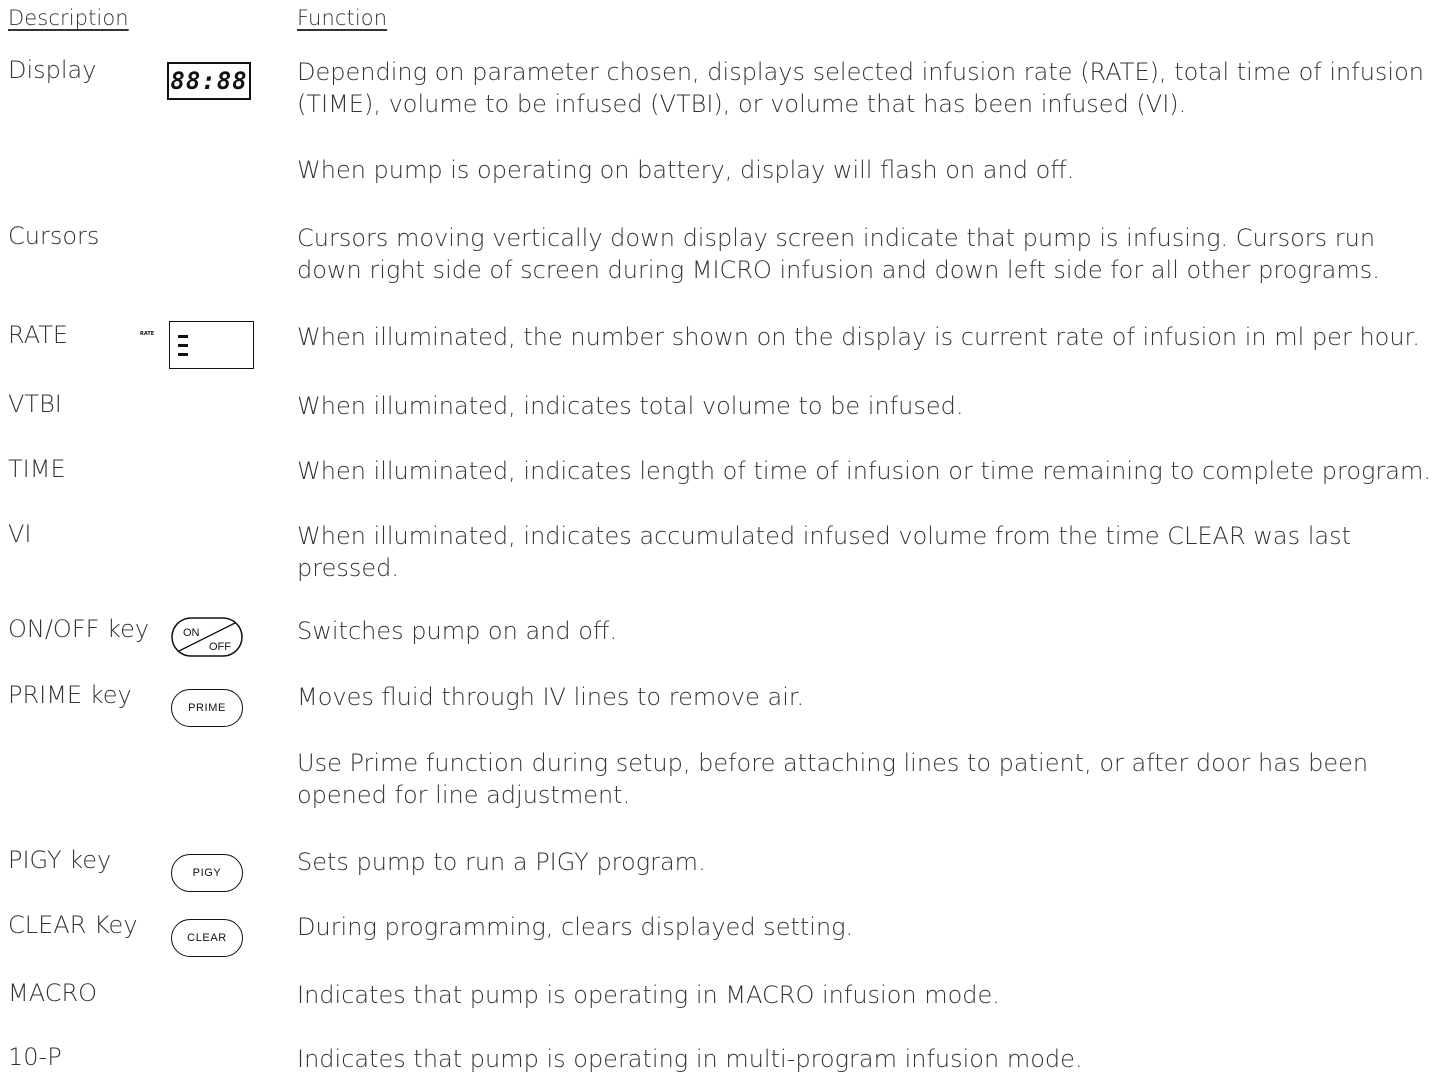 The image size is (1456, 1076). I want to click on on-off-key-icon: ON OFF, so click(207, 637).